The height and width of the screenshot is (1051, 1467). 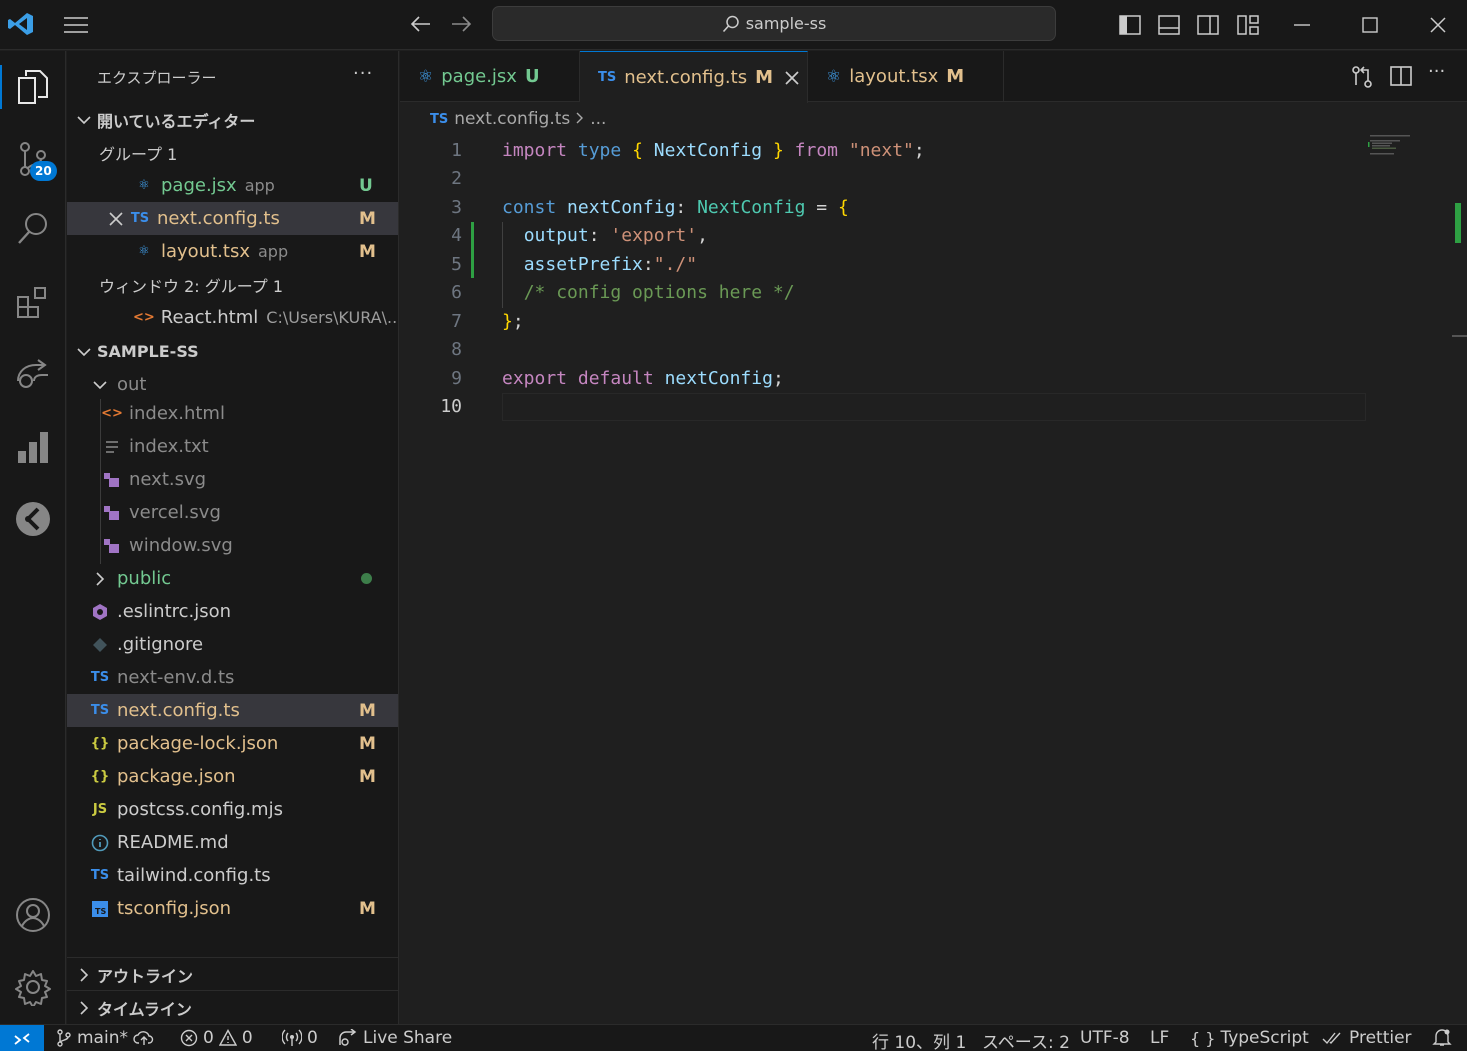 I want to click on eslint-icon, so click(x=100, y=612).